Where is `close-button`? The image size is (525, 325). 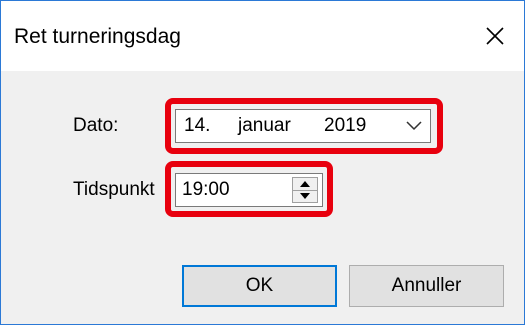
close-button is located at coordinates (495, 36).